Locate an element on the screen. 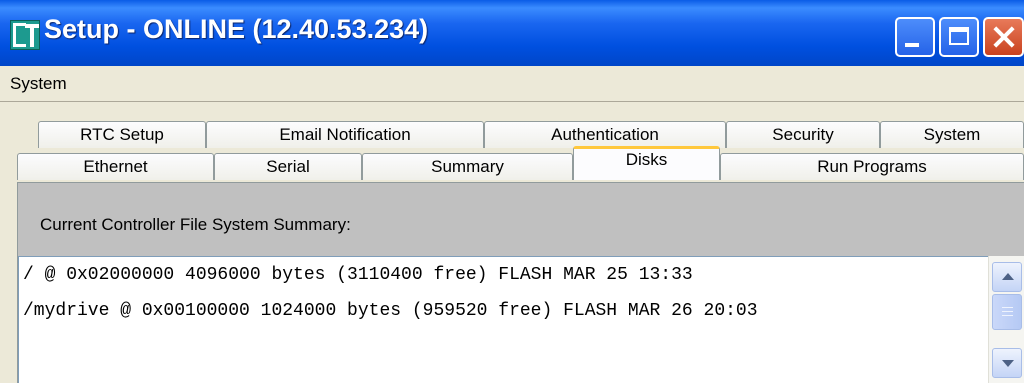 The width and height of the screenshot is (1024, 383). maximize-icon is located at coordinates (959, 36).